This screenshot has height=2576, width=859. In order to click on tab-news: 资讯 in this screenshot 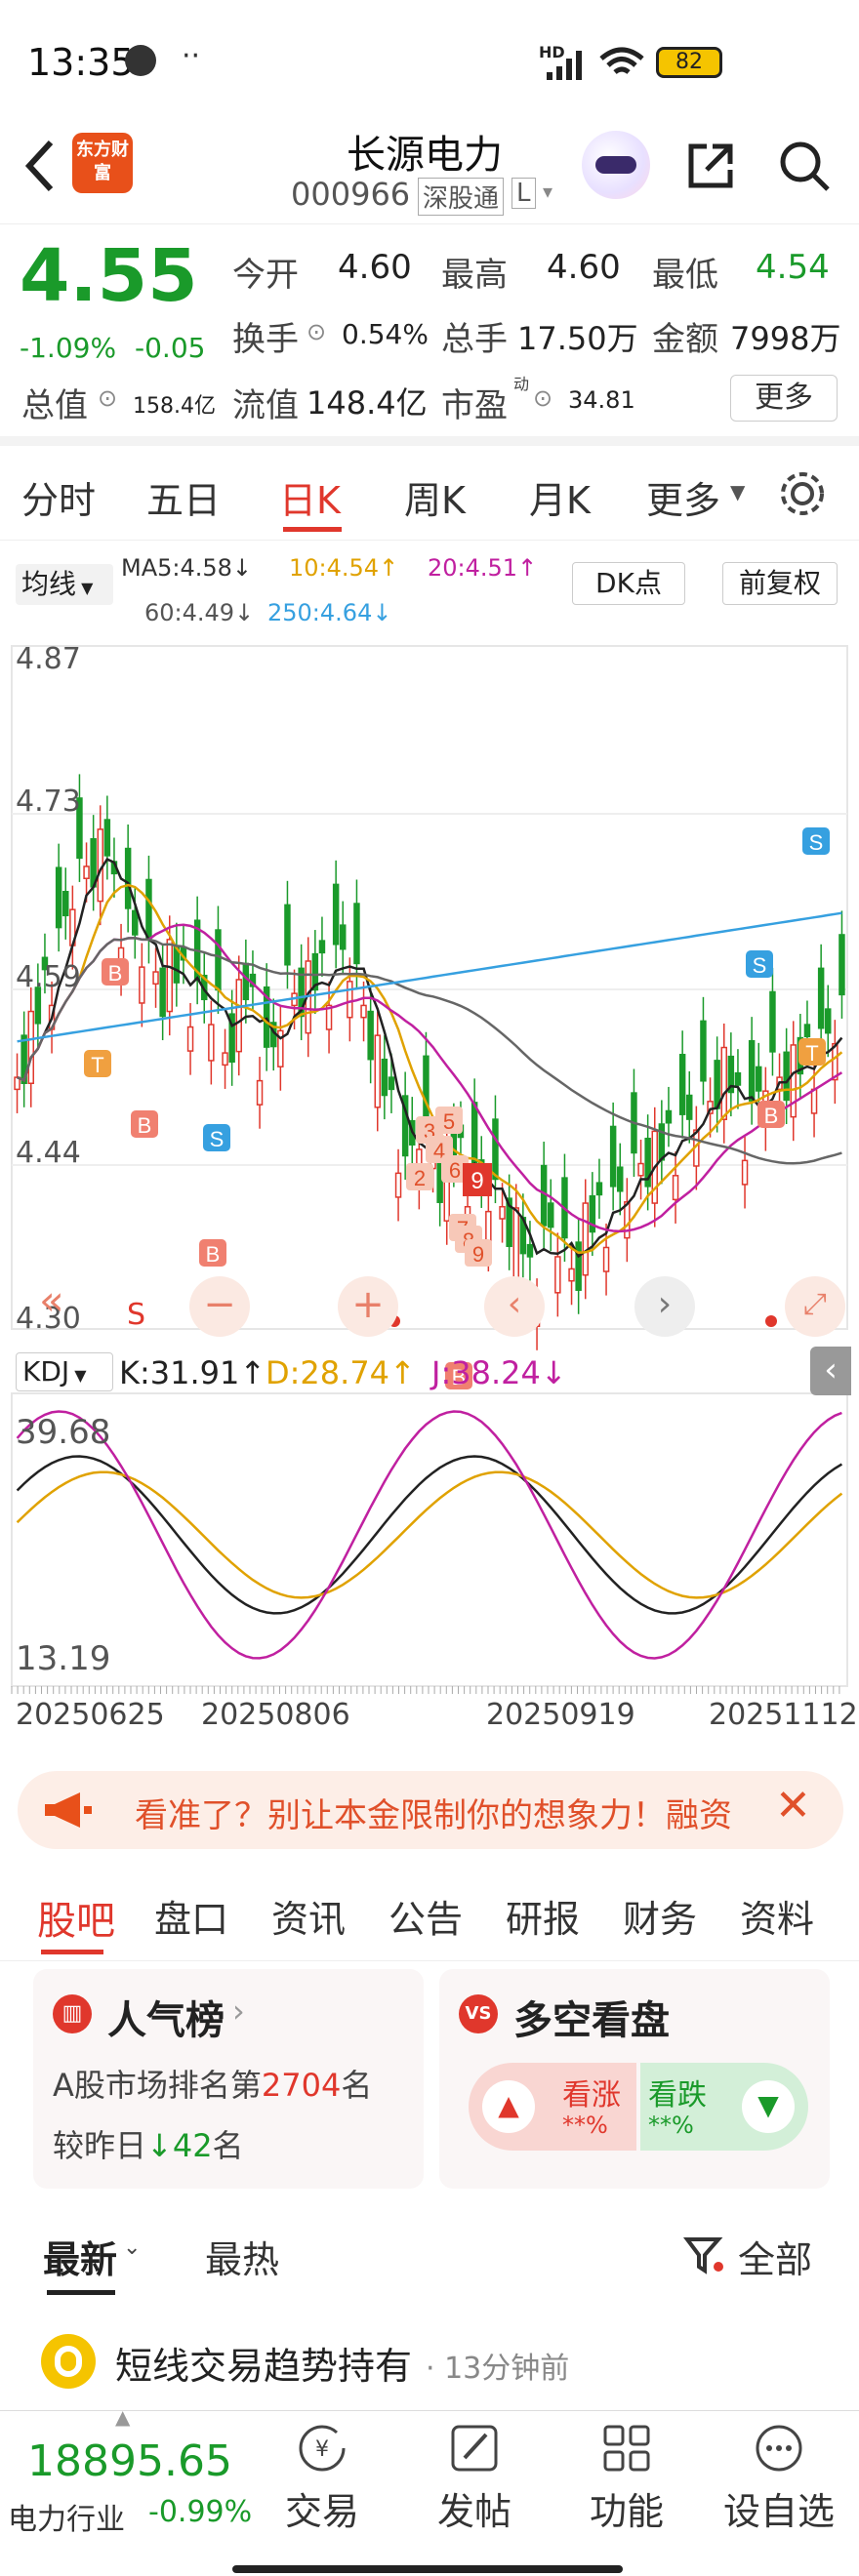, I will do `click(309, 1916)`.